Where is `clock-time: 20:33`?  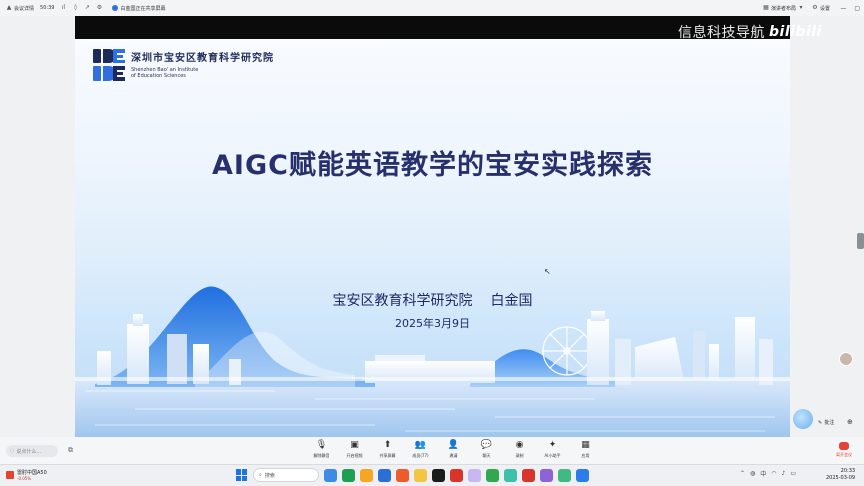
clock-time: 20:33 is located at coordinates (848, 471).